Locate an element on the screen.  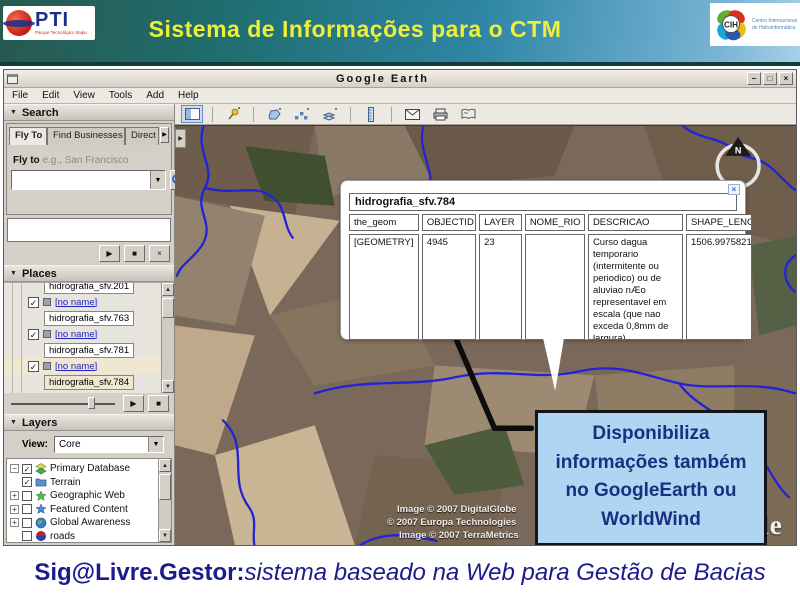
sidebar-collapse-button: ▶ is located at coordinates (180, 138).